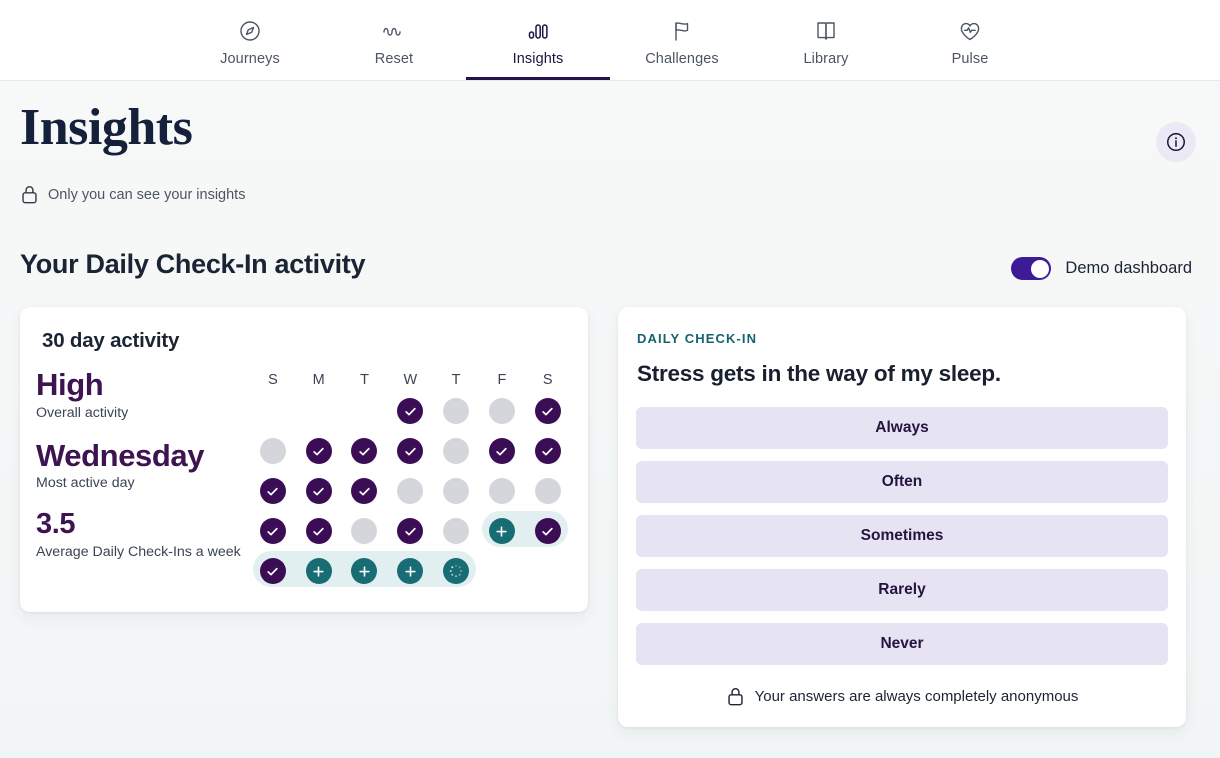 The height and width of the screenshot is (758, 1220). I want to click on info-button, so click(1176, 142).